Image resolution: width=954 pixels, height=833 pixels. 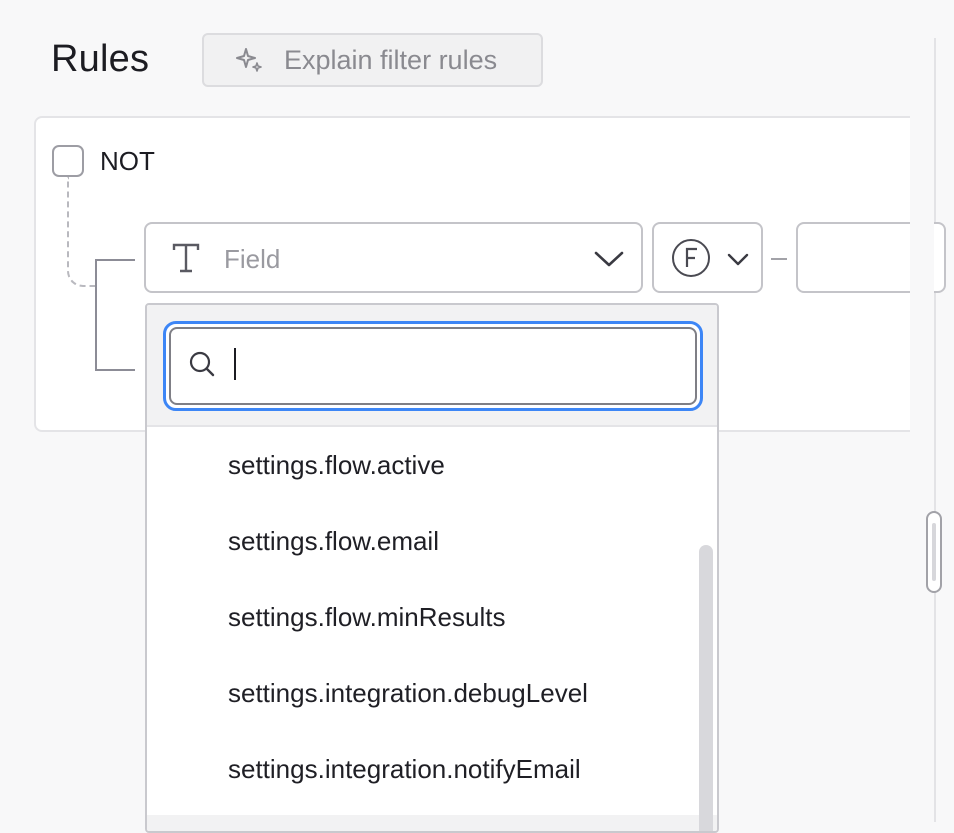 I want to click on search-icon, so click(x=202, y=364).